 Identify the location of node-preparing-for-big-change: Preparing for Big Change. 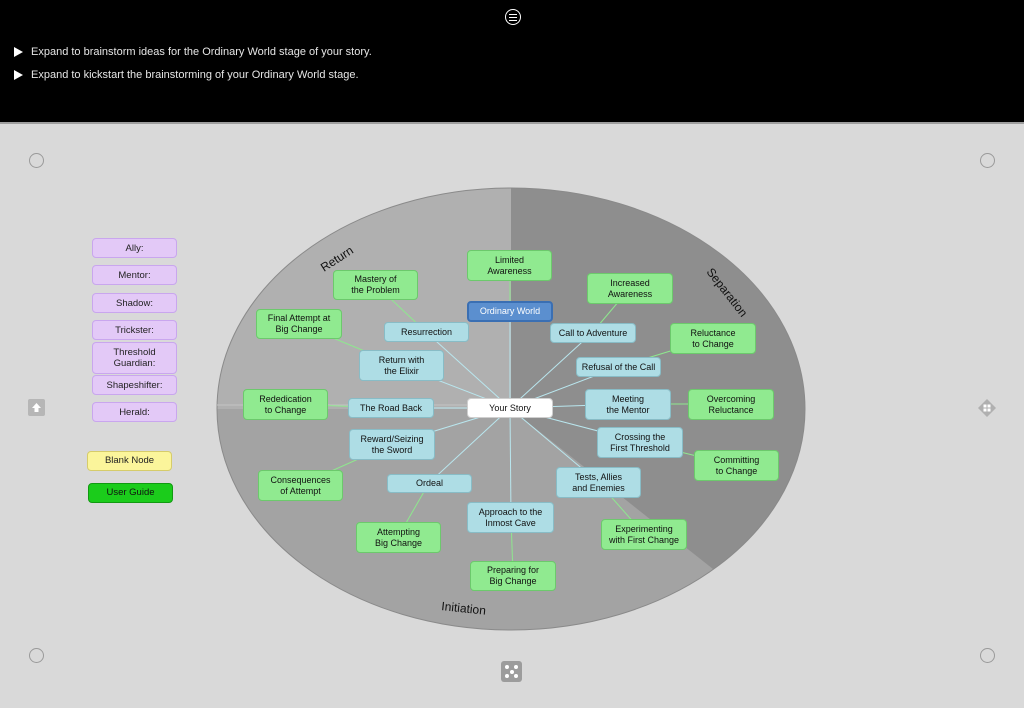
(513, 576).